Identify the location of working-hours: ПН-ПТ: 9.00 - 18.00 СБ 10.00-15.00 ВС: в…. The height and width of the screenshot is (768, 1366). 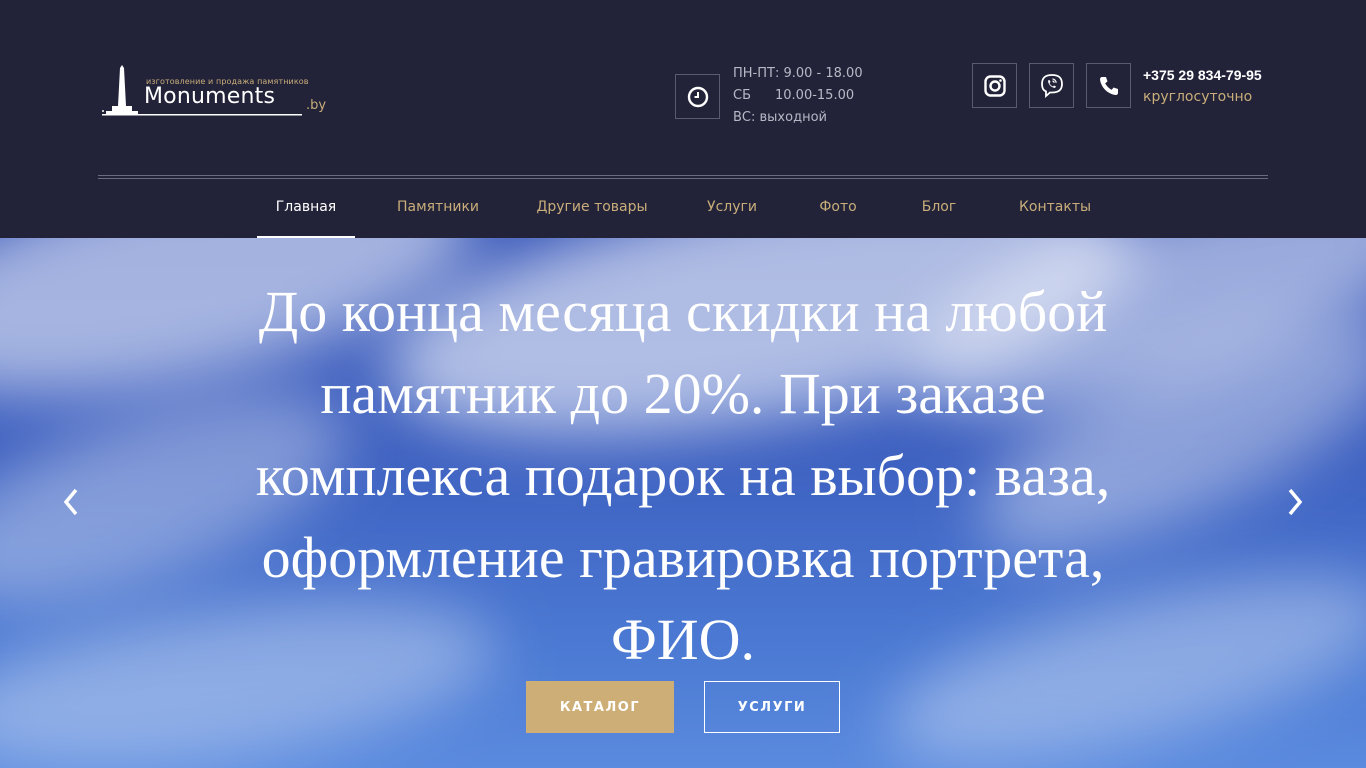
(798, 96).